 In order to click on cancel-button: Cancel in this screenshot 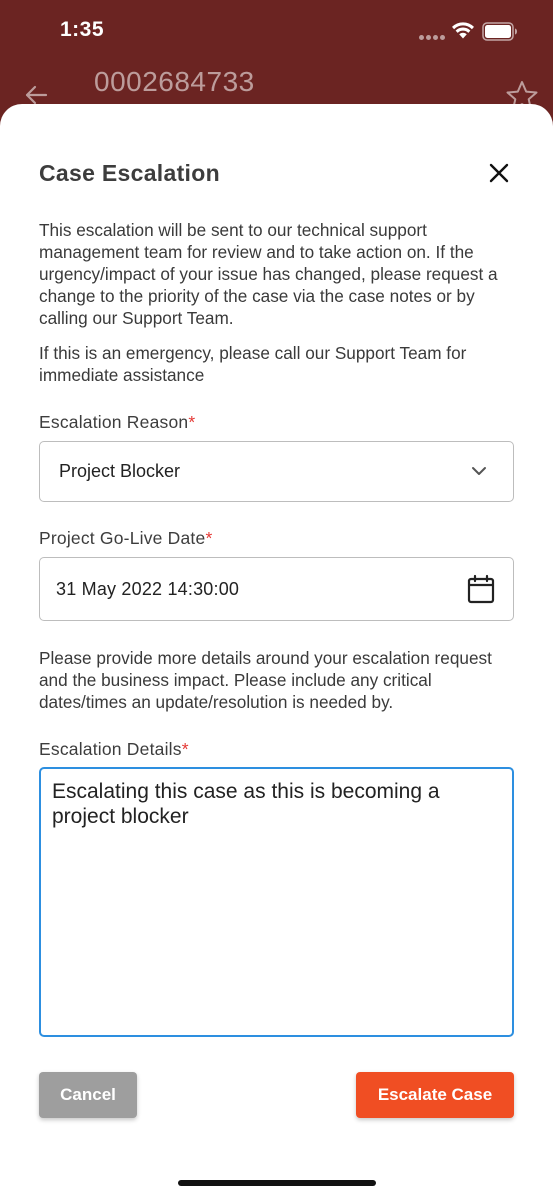, I will do `click(88, 1095)`.